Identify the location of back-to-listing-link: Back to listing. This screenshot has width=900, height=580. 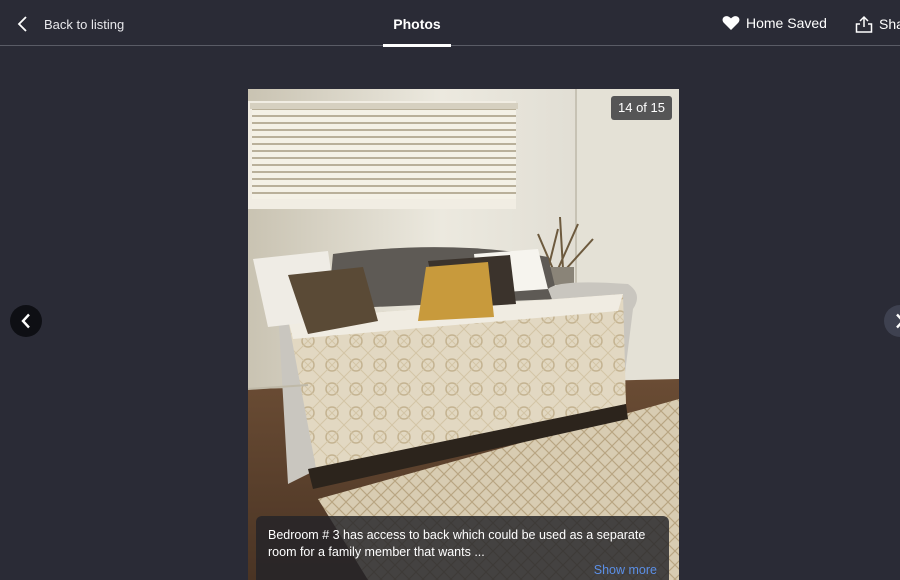
(70, 24).